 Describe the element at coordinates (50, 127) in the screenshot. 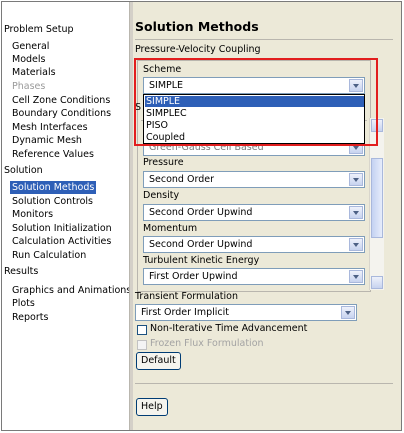

I see `nav-item-mesh-interfaces: Mesh Interfaces` at that location.